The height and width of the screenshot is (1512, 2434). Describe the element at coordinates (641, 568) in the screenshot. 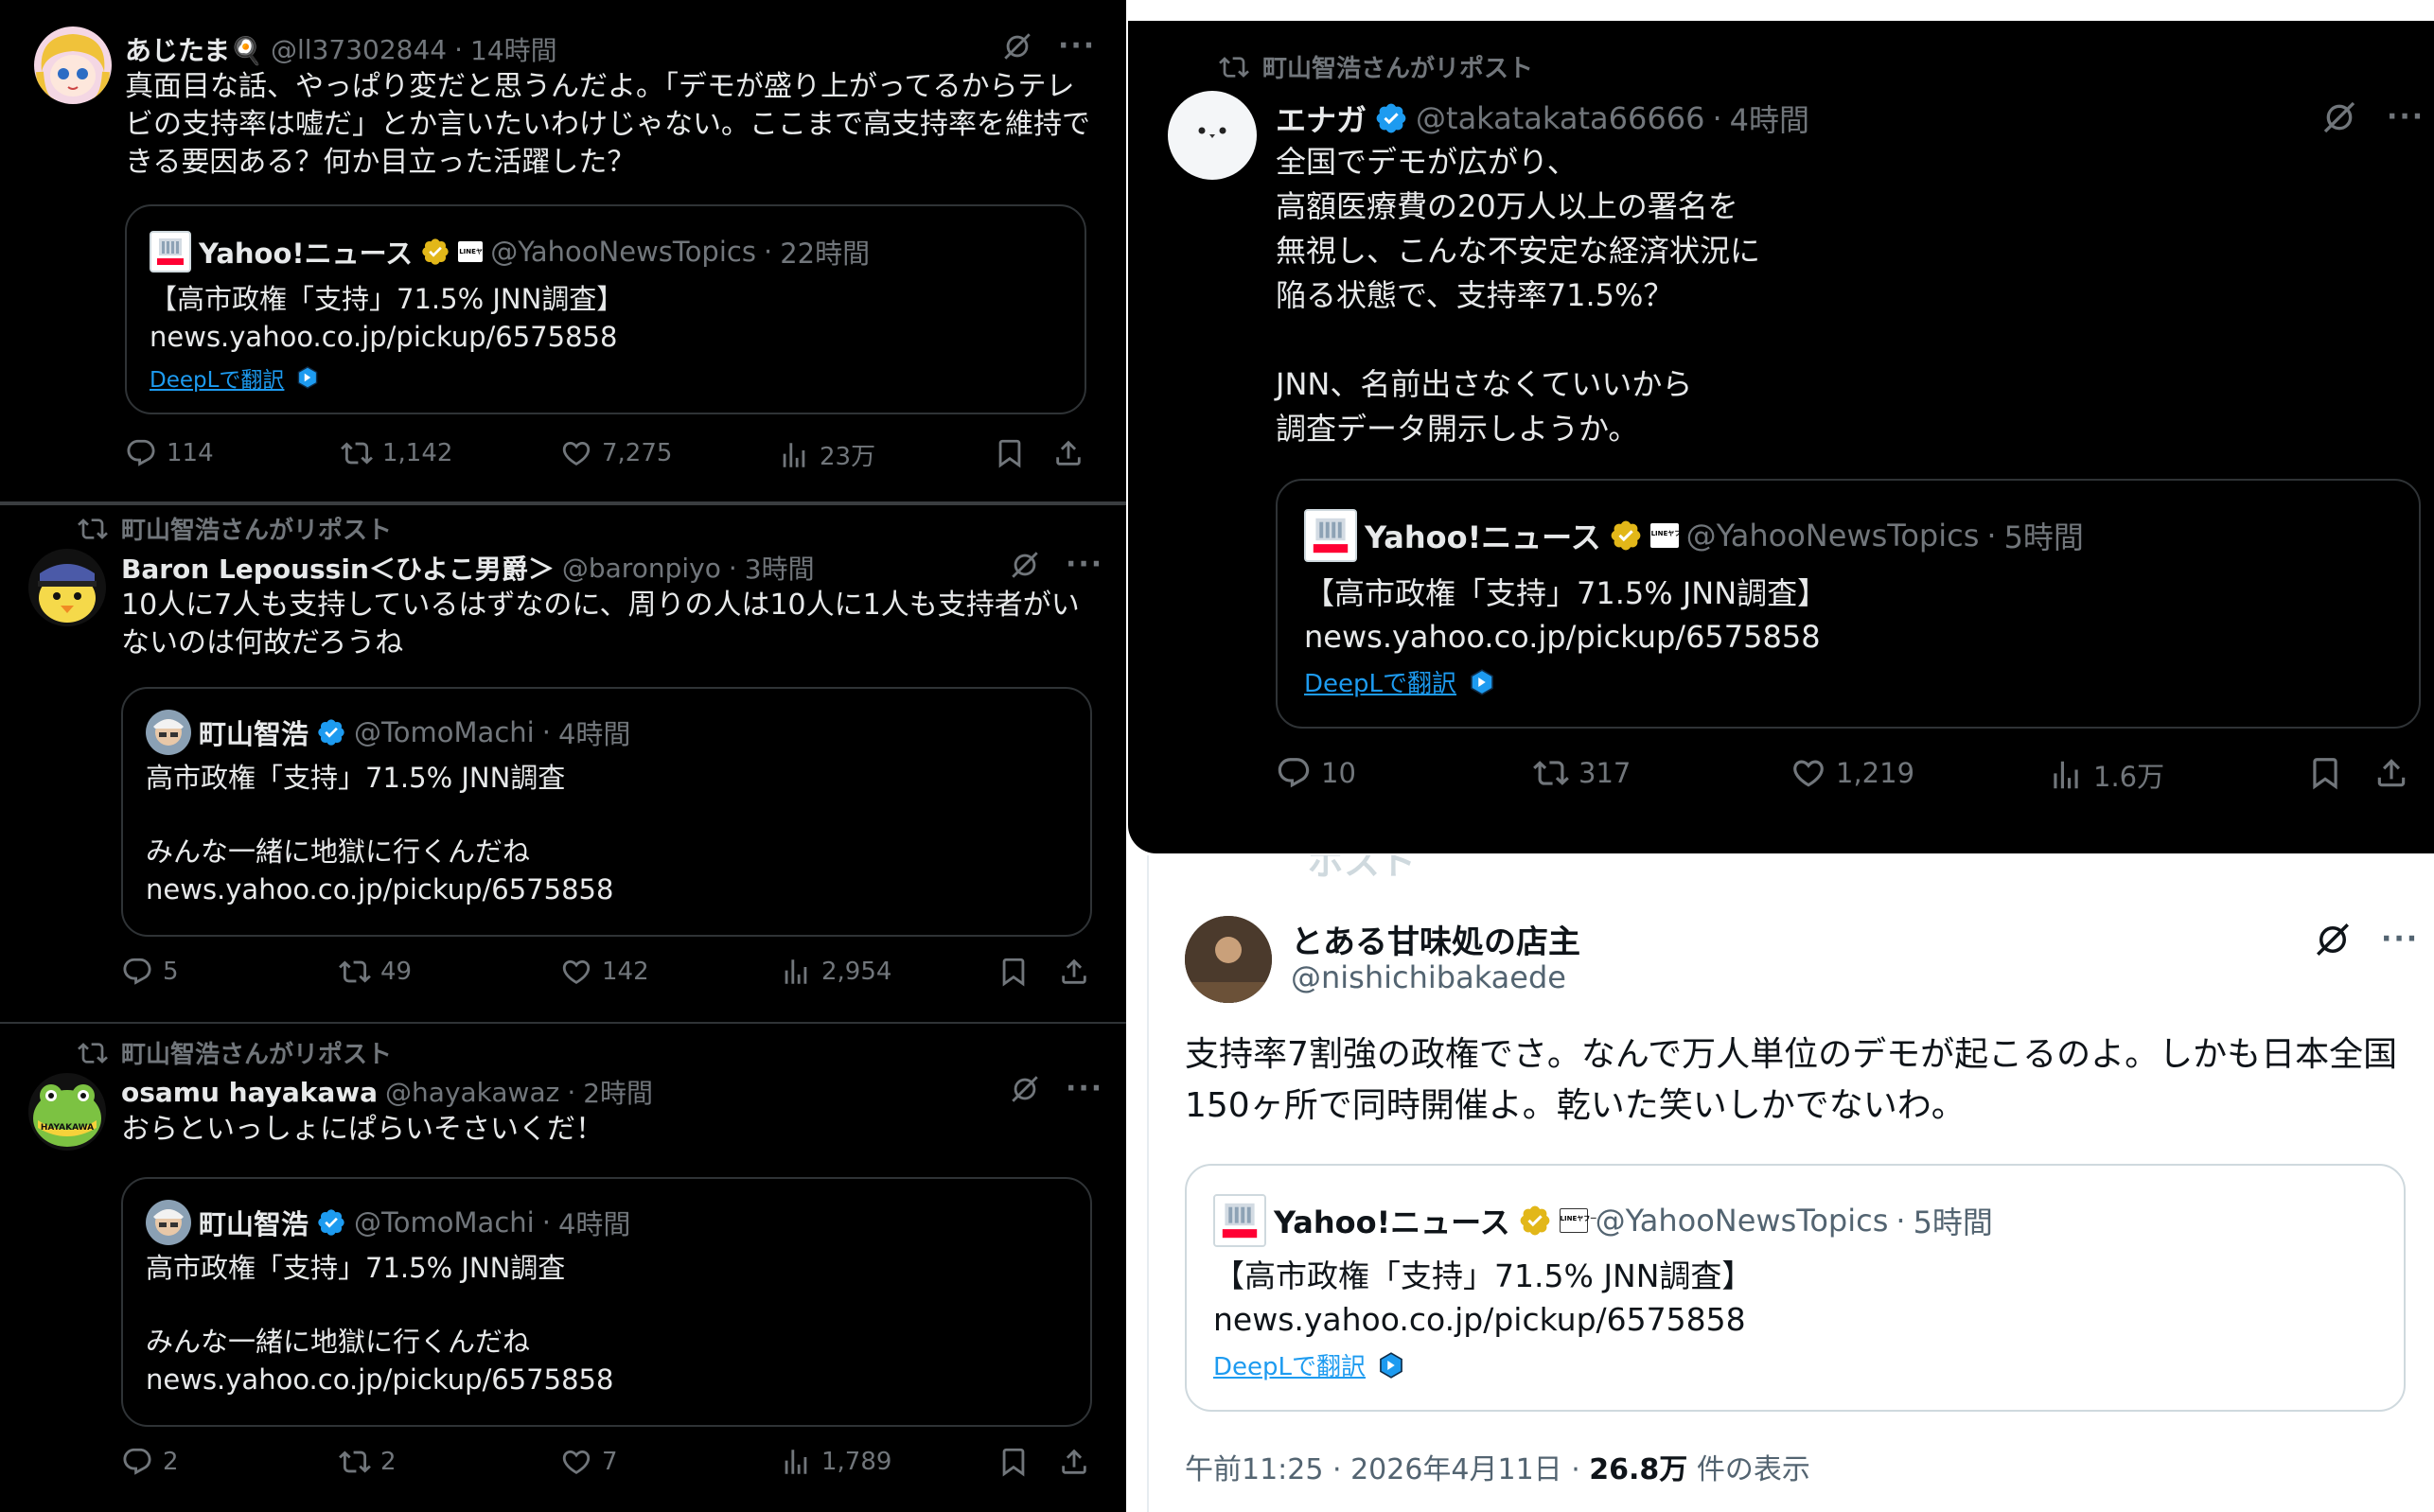

I see `author-handle: @baronpiyo` at that location.